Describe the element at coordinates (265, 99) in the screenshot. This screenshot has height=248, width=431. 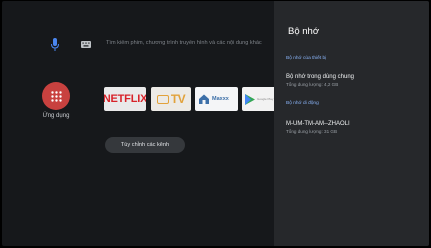
I see `google-play-tile-label: Google Play` at that location.